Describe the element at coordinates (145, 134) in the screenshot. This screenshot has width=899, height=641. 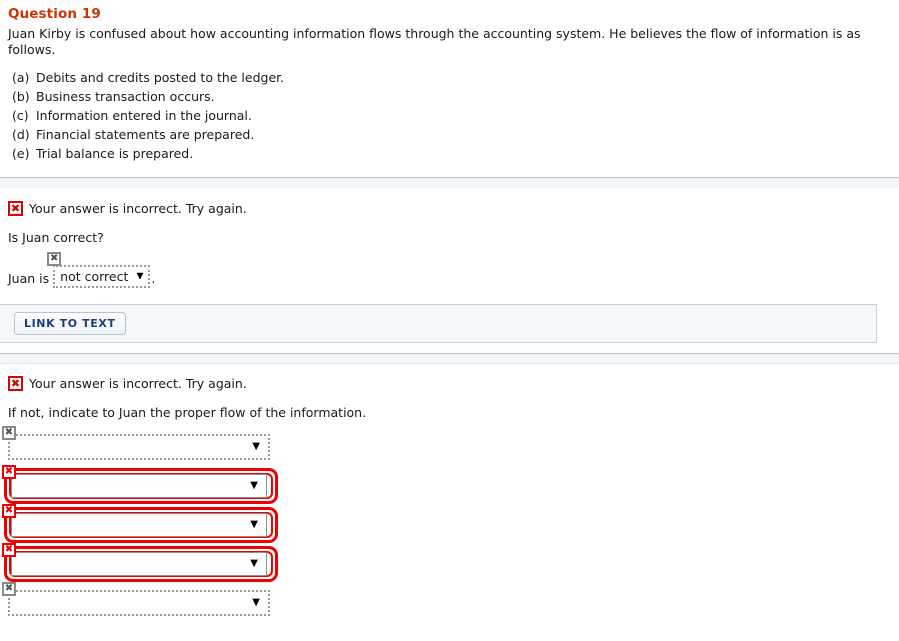
I see `list-item-text: Financial statements are prepared.` at that location.